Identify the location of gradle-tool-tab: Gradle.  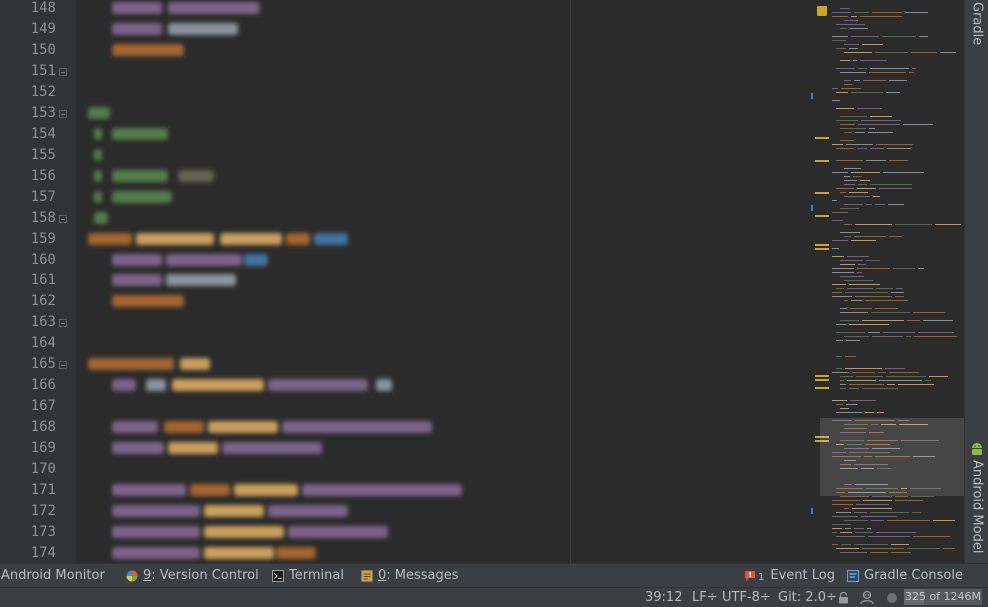
(976, 24).